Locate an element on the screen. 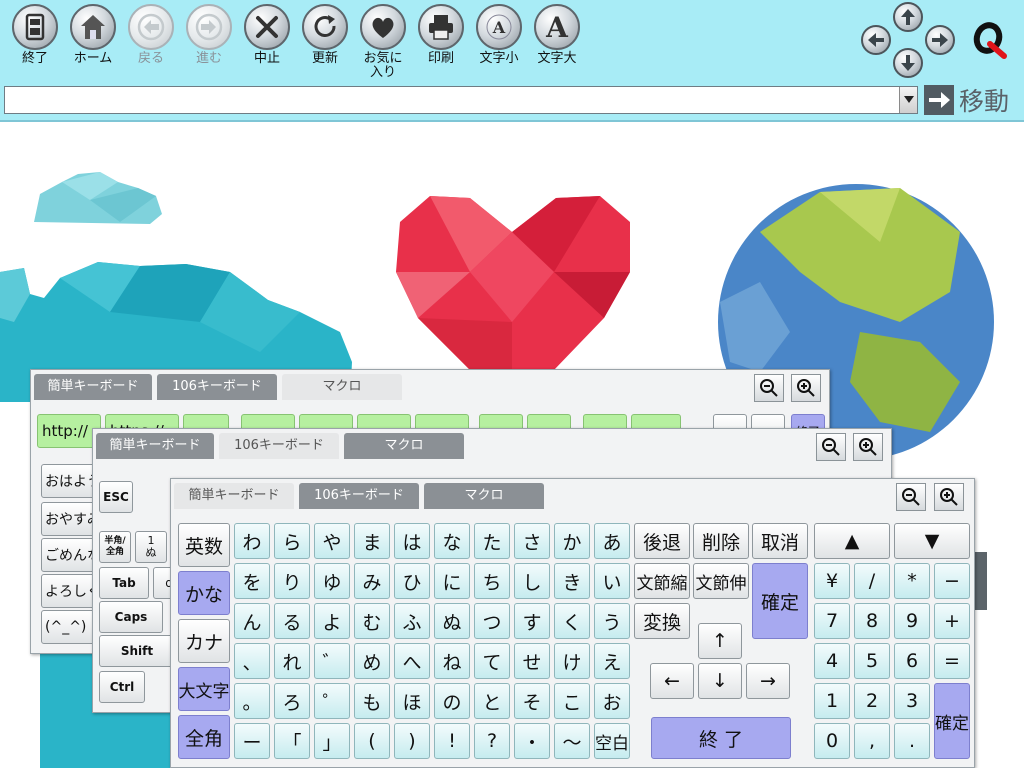  convert-key: 変換 is located at coordinates (662, 621).